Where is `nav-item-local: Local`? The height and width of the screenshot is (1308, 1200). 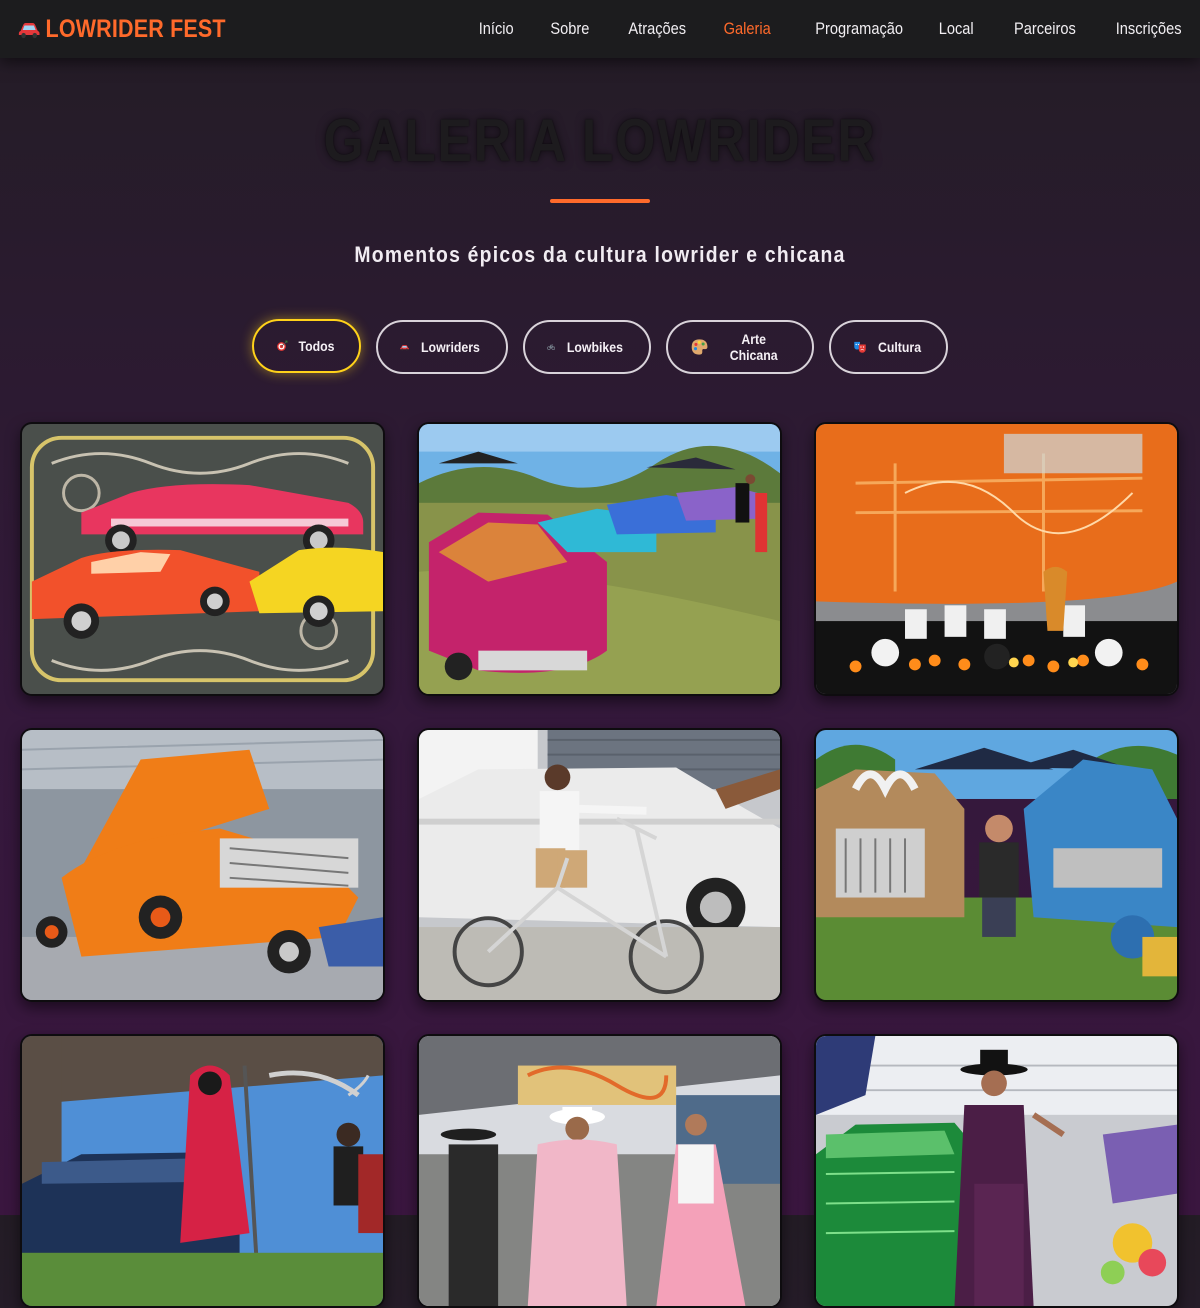
nav-item-local: Local is located at coordinates (956, 29).